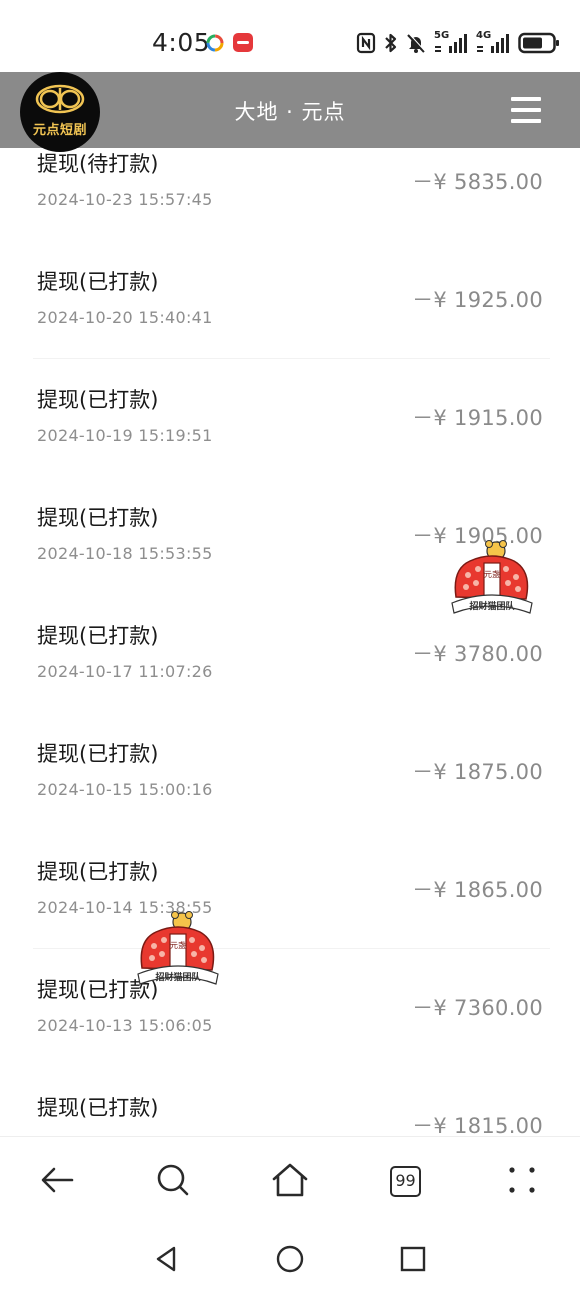 The height and width of the screenshot is (1289, 580). I want to click on mute-bell-icon, so click(416, 43).